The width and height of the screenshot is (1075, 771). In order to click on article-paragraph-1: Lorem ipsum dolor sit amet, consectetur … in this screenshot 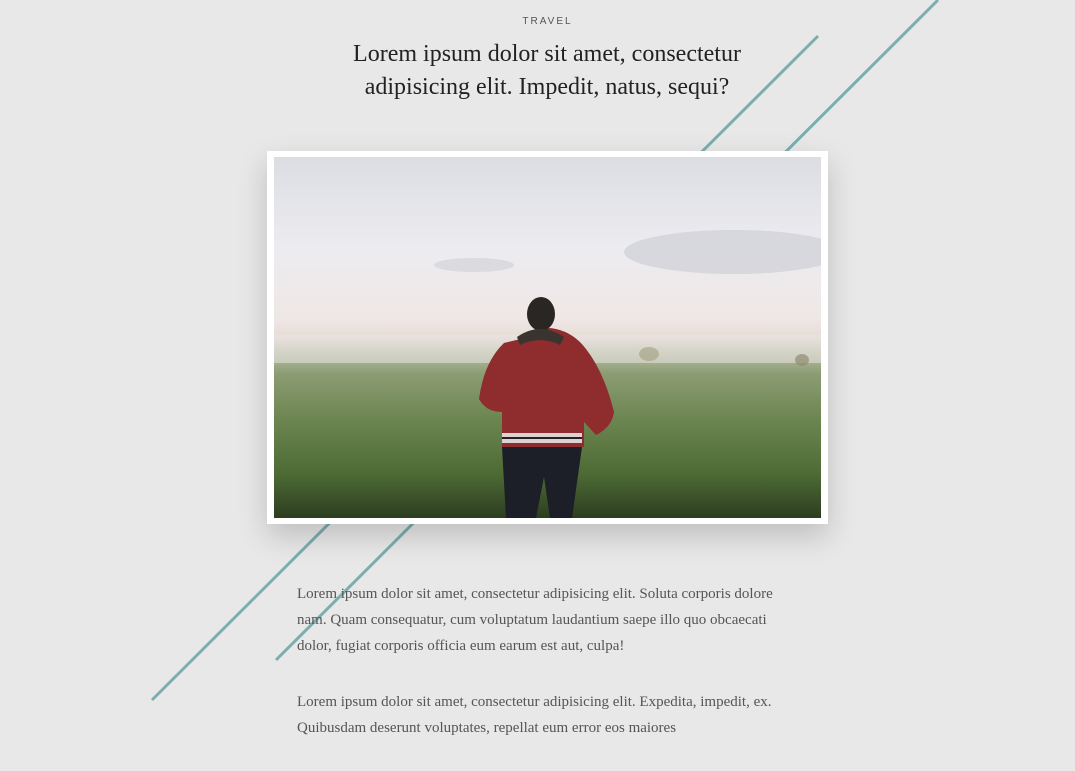, I will do `click(535, 620)`.